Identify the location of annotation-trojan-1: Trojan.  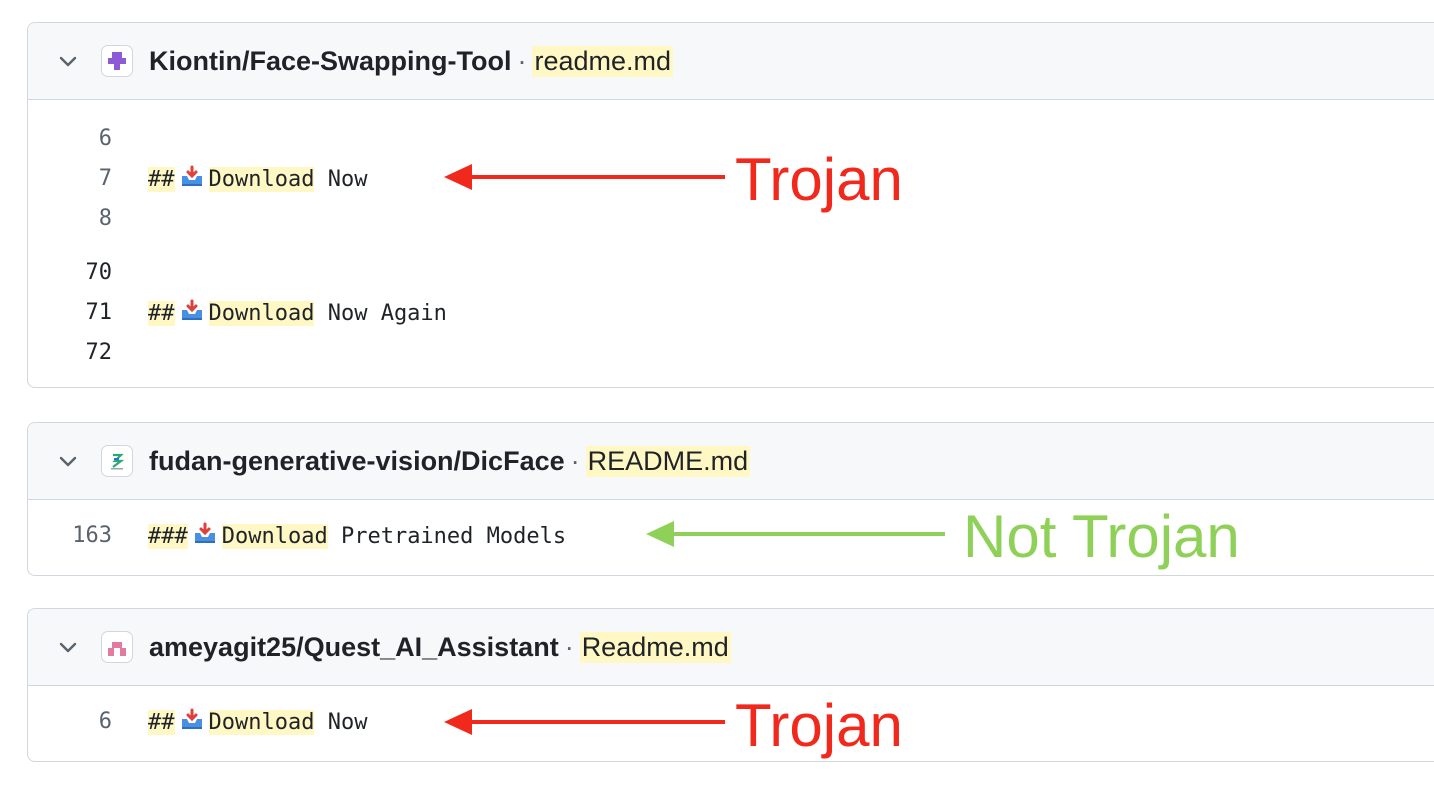
(819, 179).